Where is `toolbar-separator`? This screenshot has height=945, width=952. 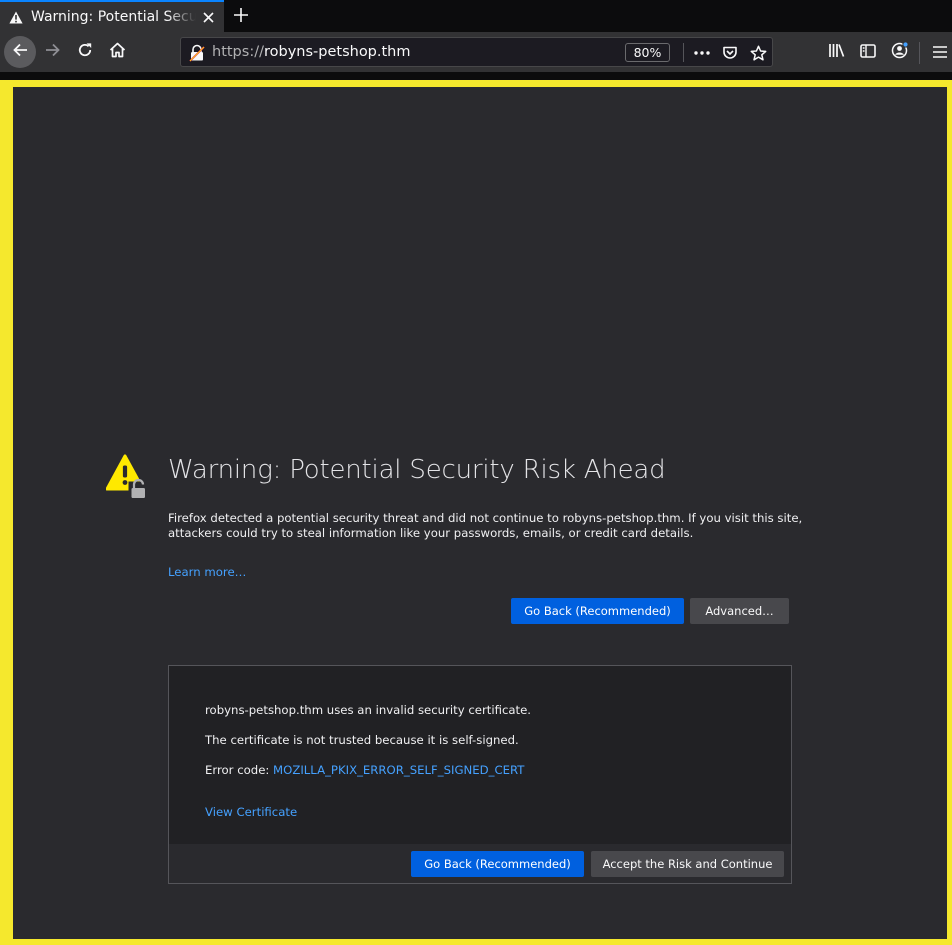
toolbar-separator is located at coordinates (919, 53).